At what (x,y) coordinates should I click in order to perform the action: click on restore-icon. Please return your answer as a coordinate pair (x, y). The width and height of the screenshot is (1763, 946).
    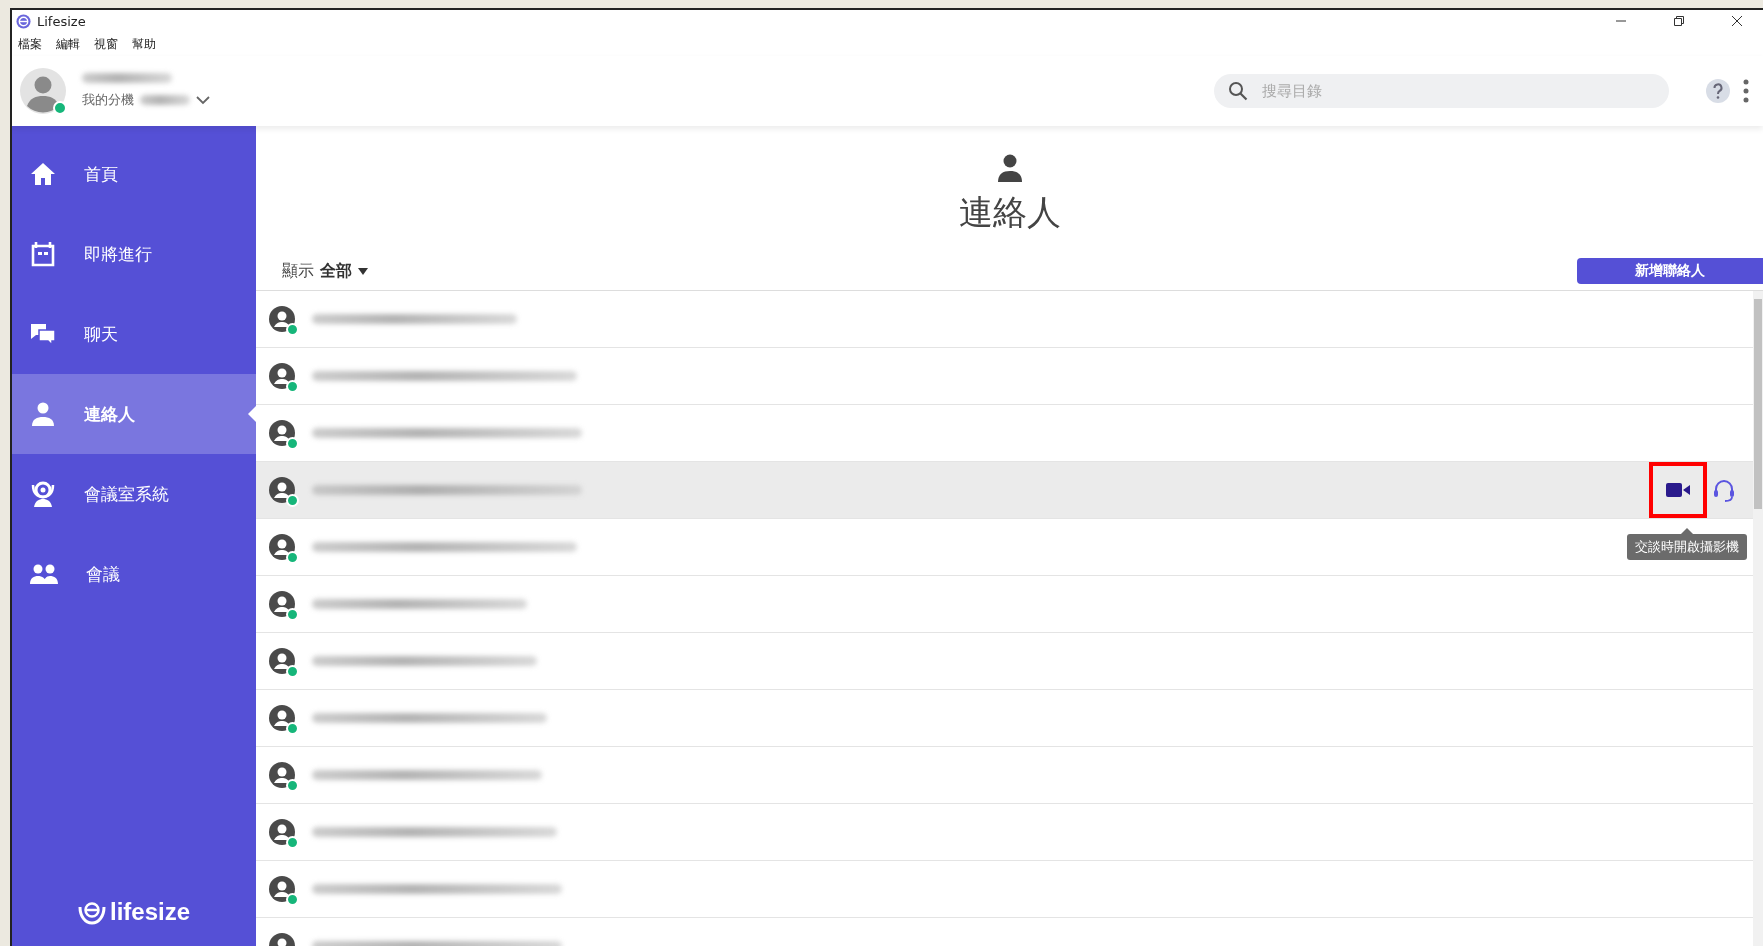
    Looking at the image, I should click on (1679, 21).